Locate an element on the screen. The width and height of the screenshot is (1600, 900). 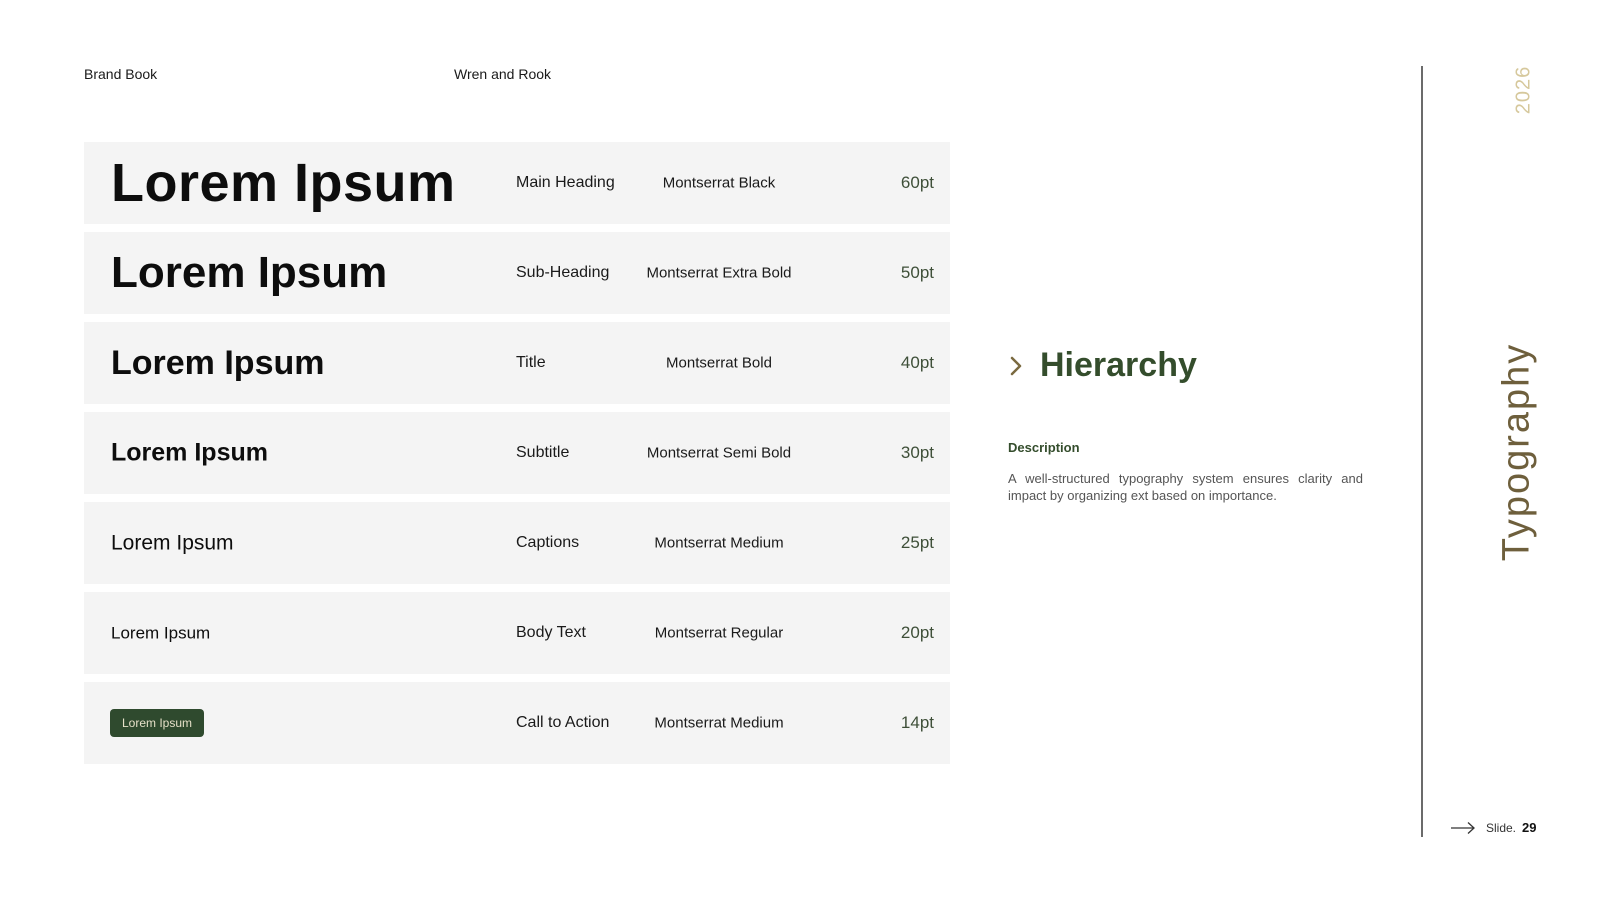
type-size: 50pt is located at coordinates (917, 272).